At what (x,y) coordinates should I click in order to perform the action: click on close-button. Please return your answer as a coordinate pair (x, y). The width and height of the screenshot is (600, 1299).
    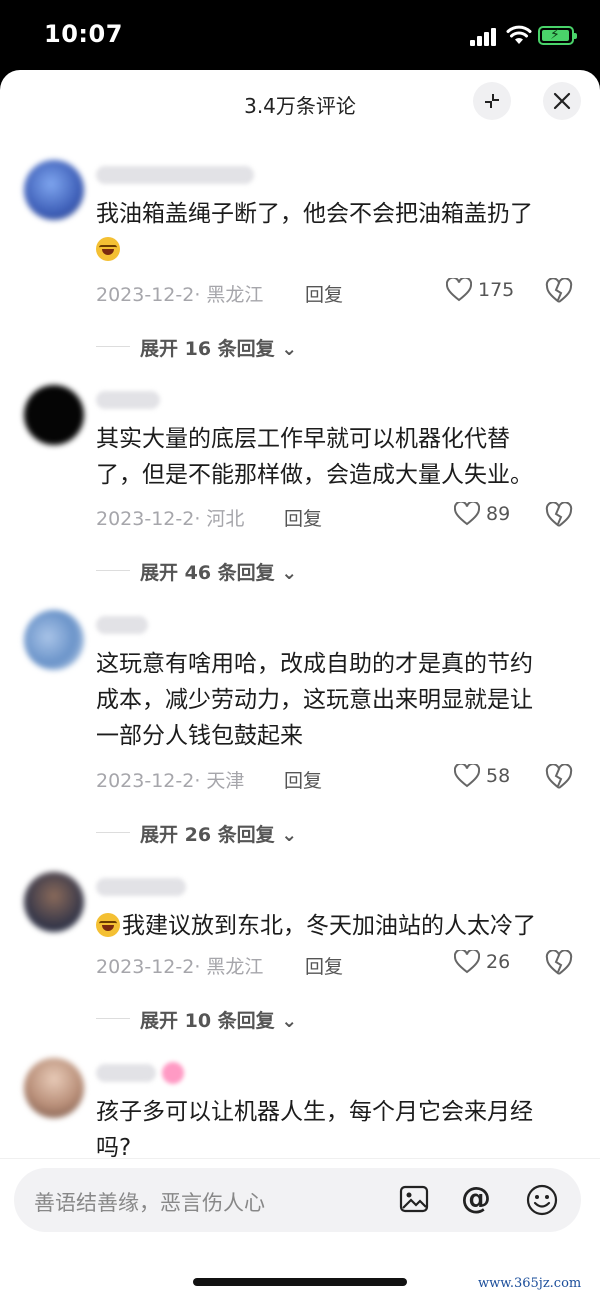
    Looking at the image, I should click on (562, 101).